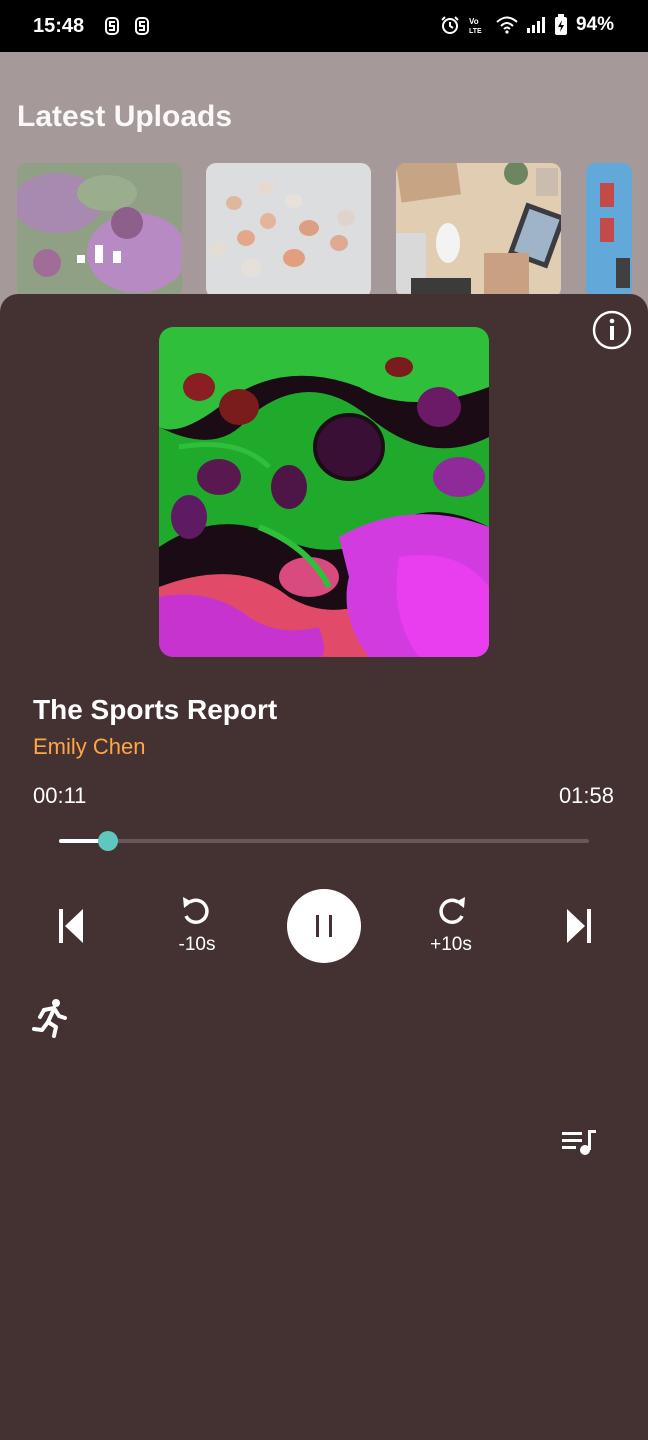  Describe the element at coordinates (155, 709) in the screenshot. I see `track-title: The Sports Report` at that location.